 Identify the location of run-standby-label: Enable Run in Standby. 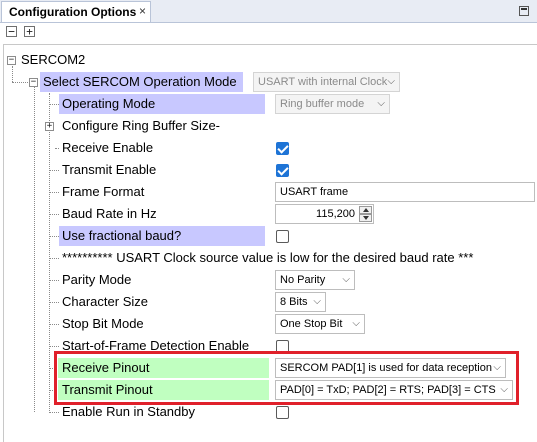
(128, 412).